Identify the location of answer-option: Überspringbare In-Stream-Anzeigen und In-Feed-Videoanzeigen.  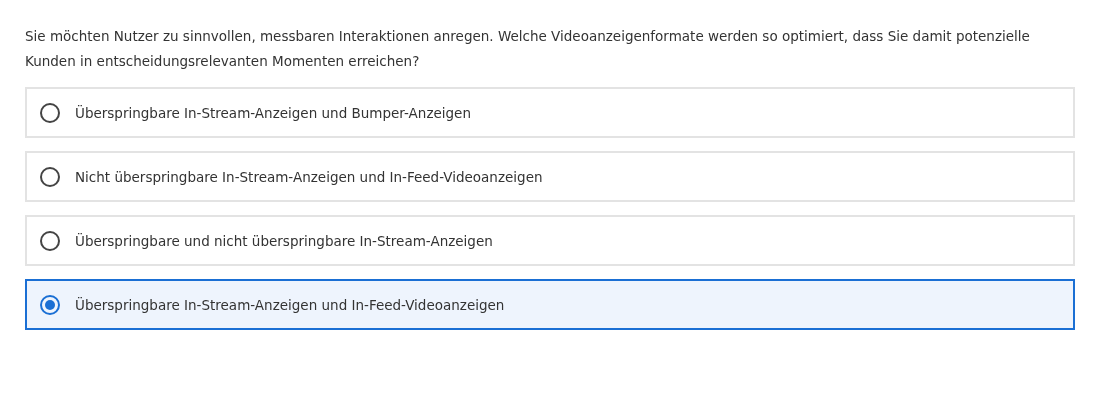
(550, 304).